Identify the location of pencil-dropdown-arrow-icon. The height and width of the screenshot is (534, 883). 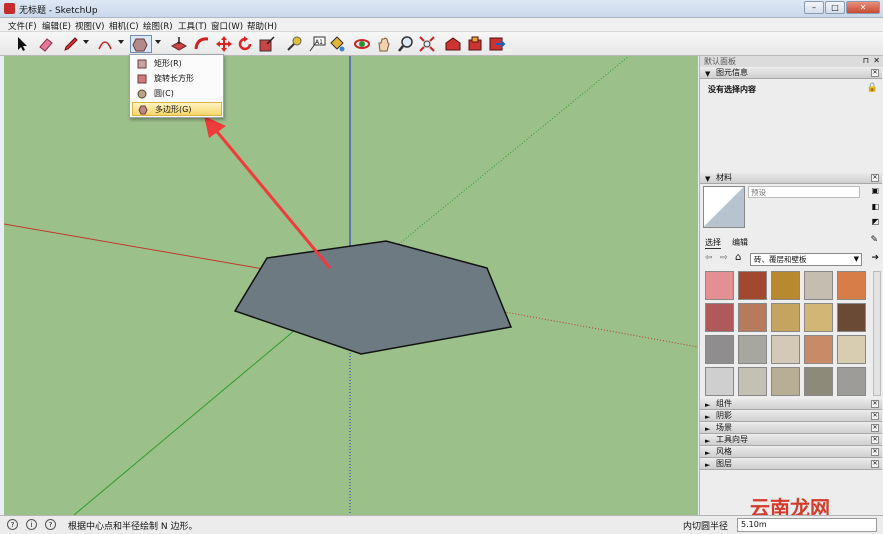
(86, 42).